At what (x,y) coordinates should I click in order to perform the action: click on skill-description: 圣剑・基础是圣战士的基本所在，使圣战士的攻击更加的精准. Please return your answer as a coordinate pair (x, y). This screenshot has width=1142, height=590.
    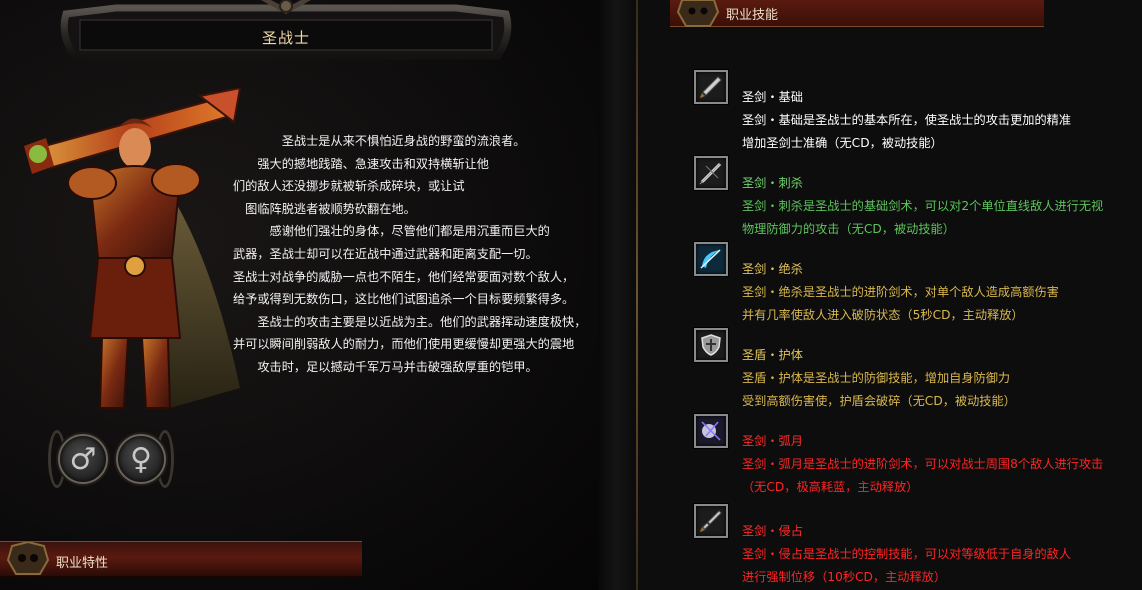
    Looking at the image, I should click on (907, 120).